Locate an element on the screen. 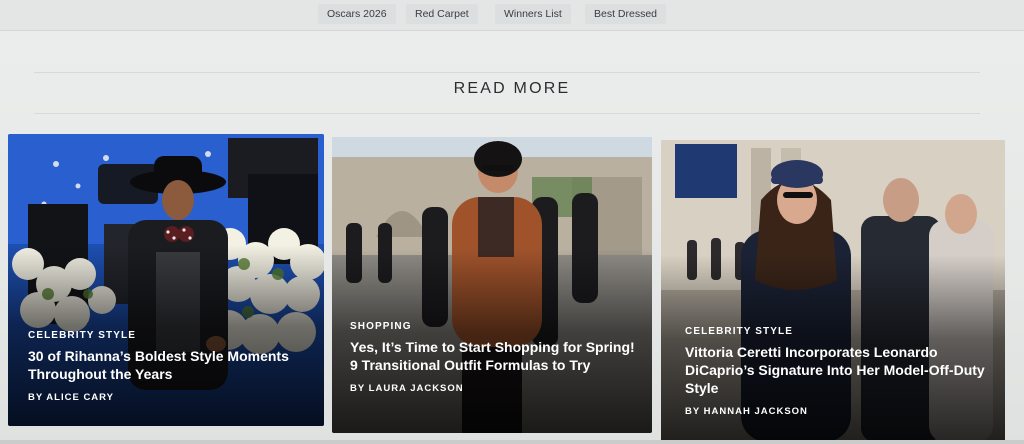 The image size is (1024, 444). article-byline: BY ALICE CARY is located at coordinates (71, 397).